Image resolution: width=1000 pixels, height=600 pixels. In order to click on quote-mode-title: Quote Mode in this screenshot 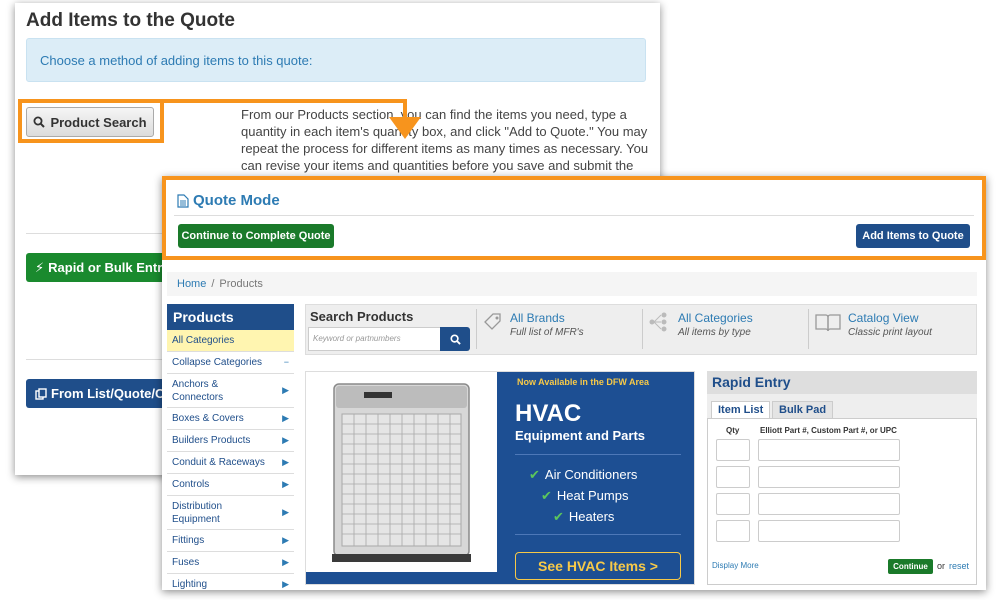, I will do `click(228, 200)`.